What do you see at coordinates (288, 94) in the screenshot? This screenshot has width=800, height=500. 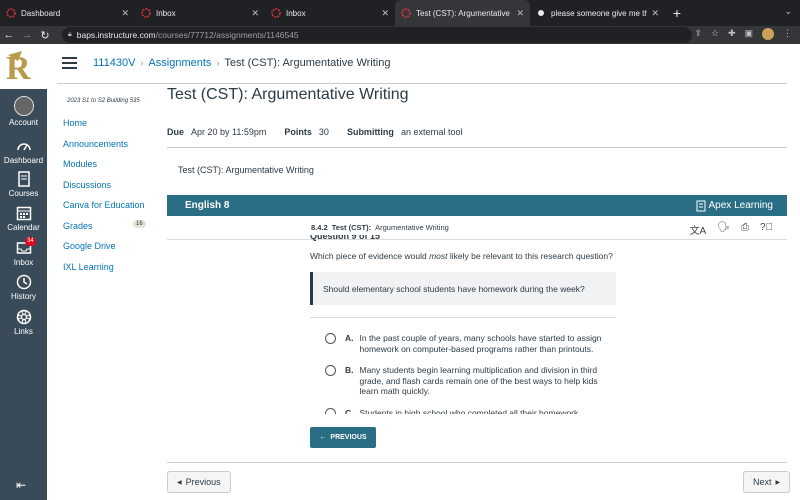 I see `page-title: Test (CST): Argumentative Writing` at bounding box center [288, 94].